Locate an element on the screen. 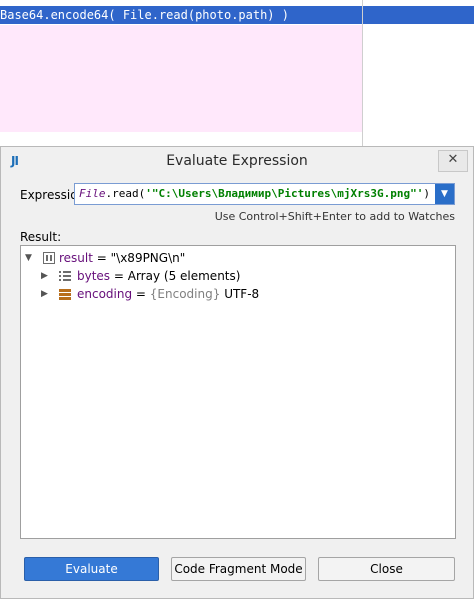  result-name: result is located at coordinates (76, 258).